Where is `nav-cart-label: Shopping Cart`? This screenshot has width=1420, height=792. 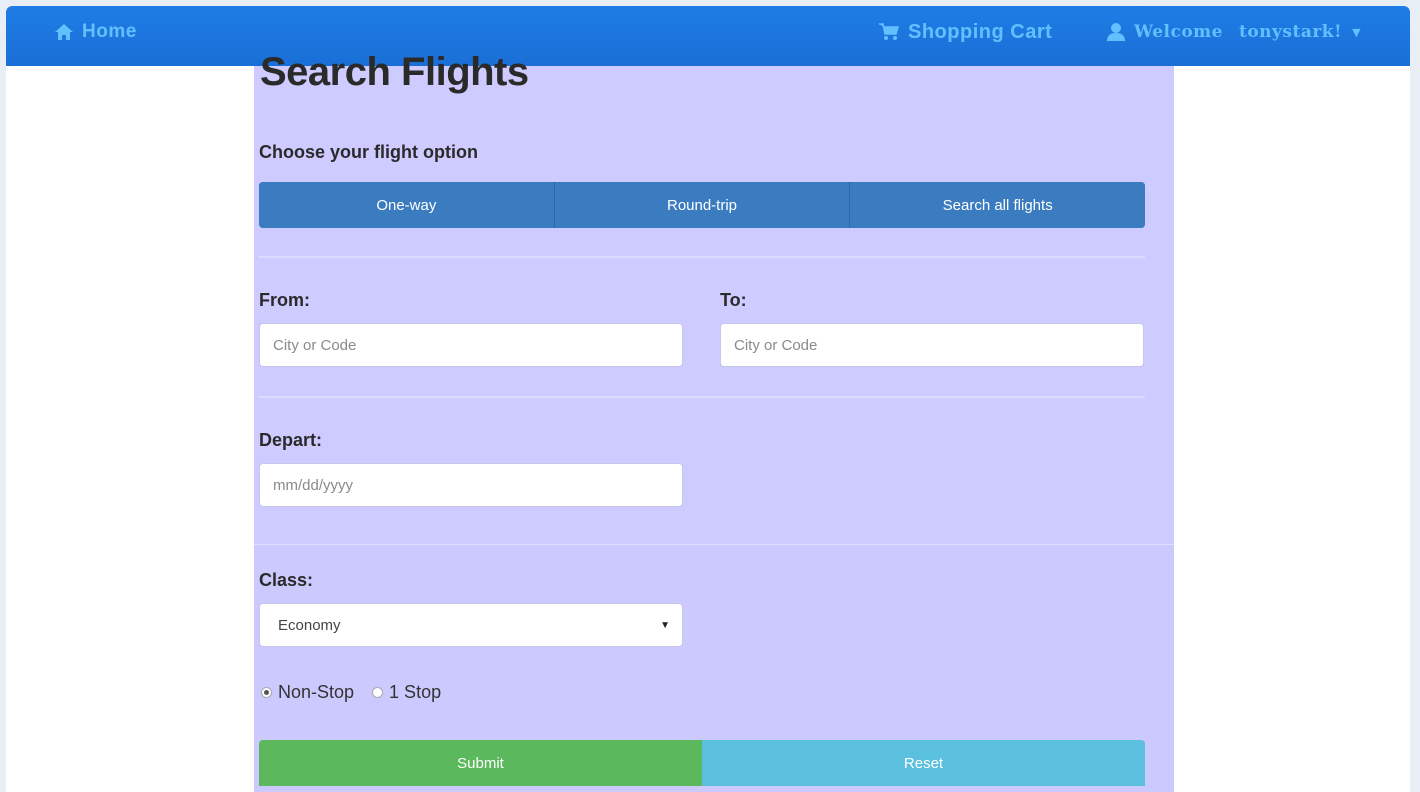
nav-cart-label: Shopping Cart is located at coordinates (980, 31).